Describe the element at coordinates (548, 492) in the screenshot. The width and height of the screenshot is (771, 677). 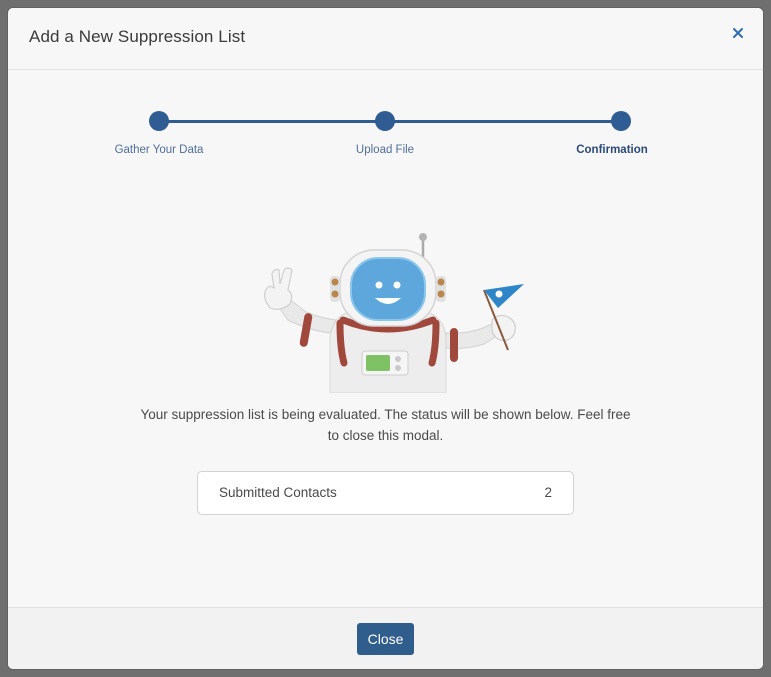
I see `submitted-contacts-count: 2` at that location.